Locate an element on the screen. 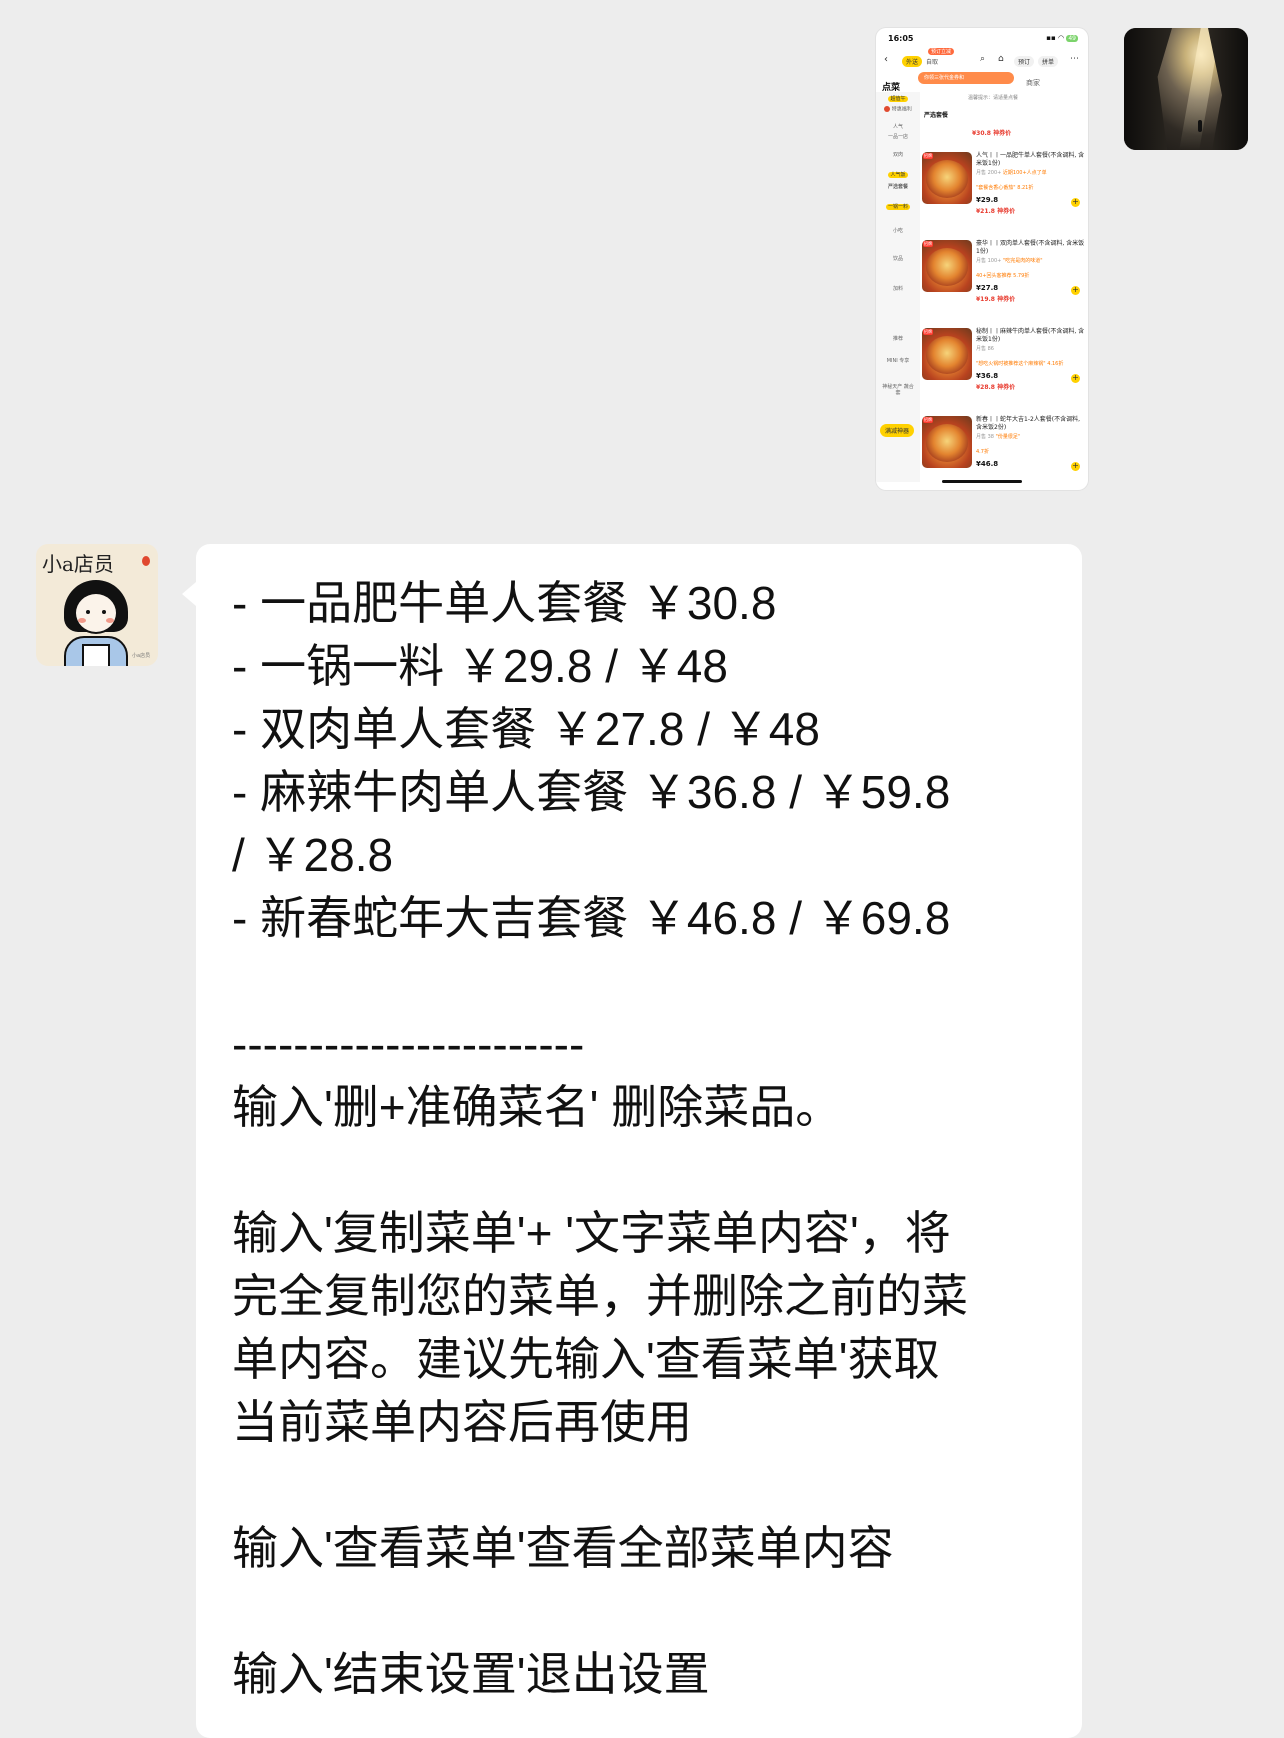 Image resolution: width=1284 pixels, height=1738 pixels. sidebar-item: 双肉 is located at coordinates (897, 155).